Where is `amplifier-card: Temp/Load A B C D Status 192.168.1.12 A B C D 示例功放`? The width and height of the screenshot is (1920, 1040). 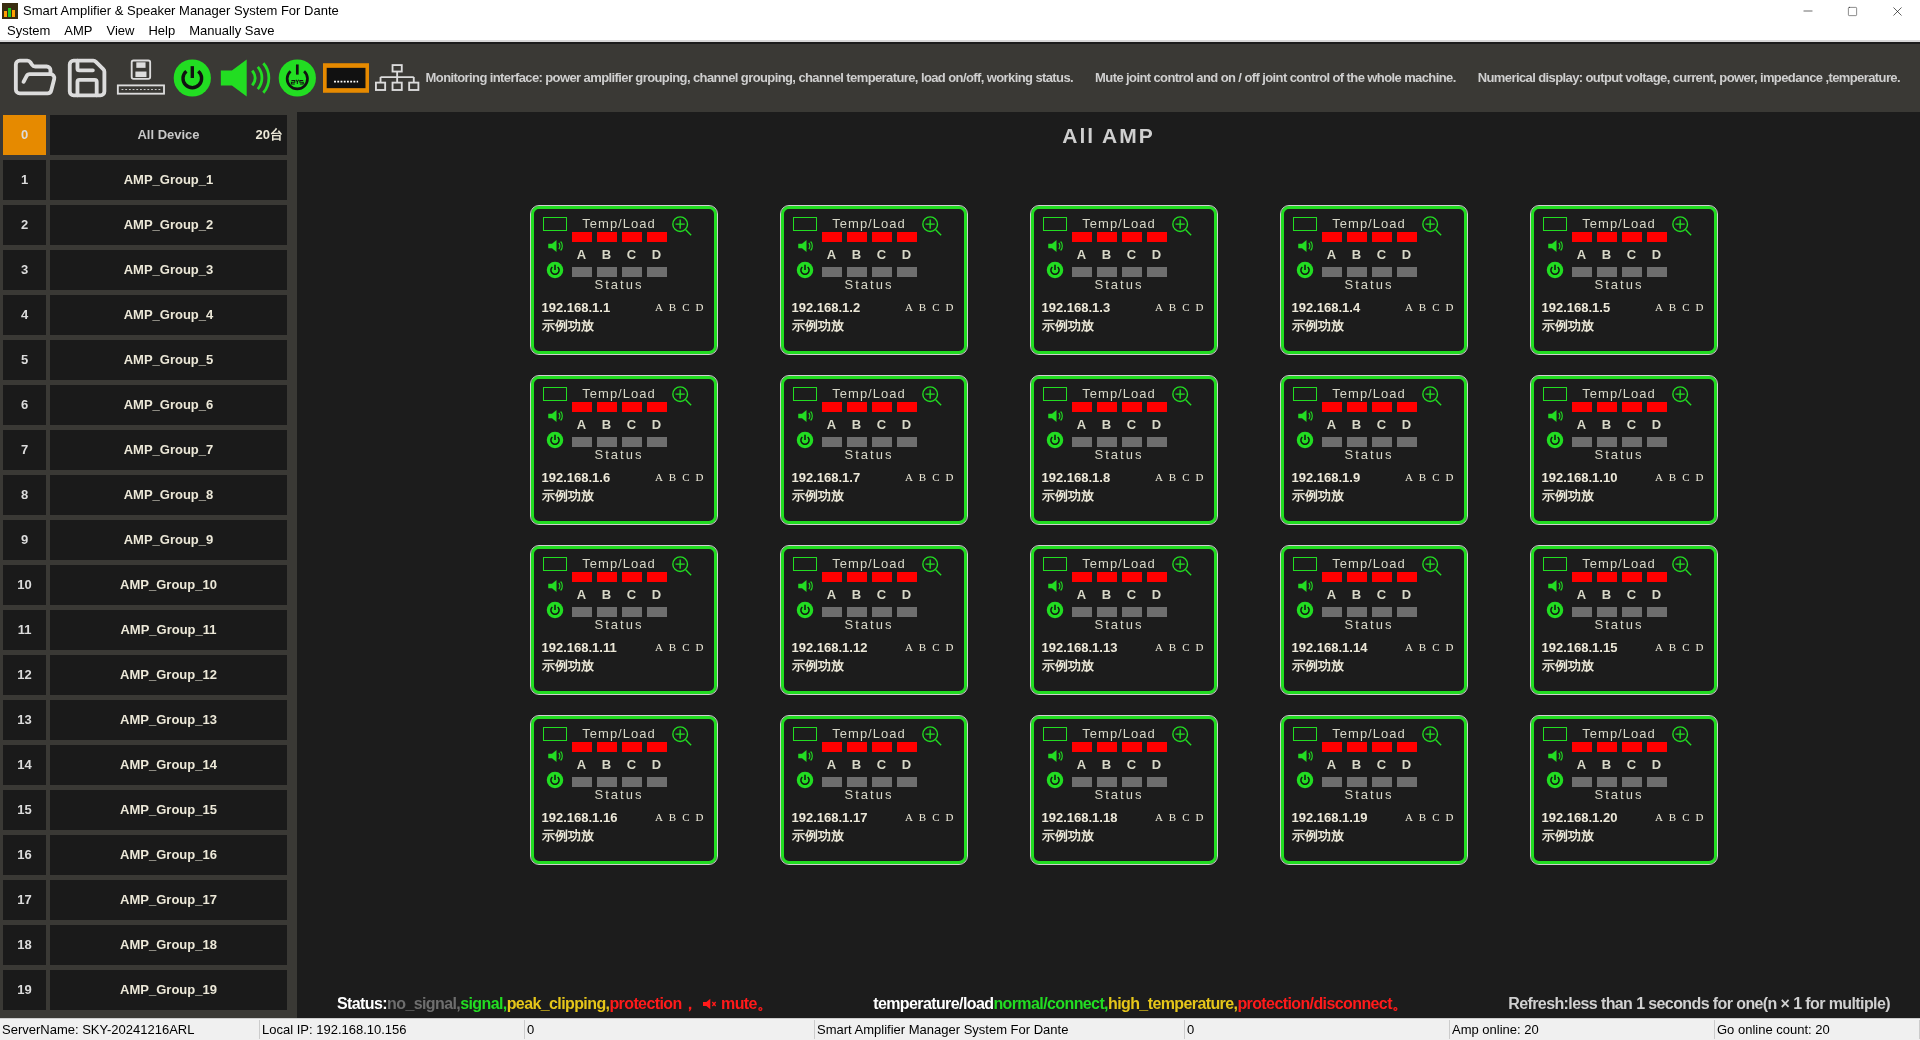
amplifier-card: Temp/Load A B C D Status 192.168.1.12 A B C D 示例功放 is located at coordinates (873, 619).